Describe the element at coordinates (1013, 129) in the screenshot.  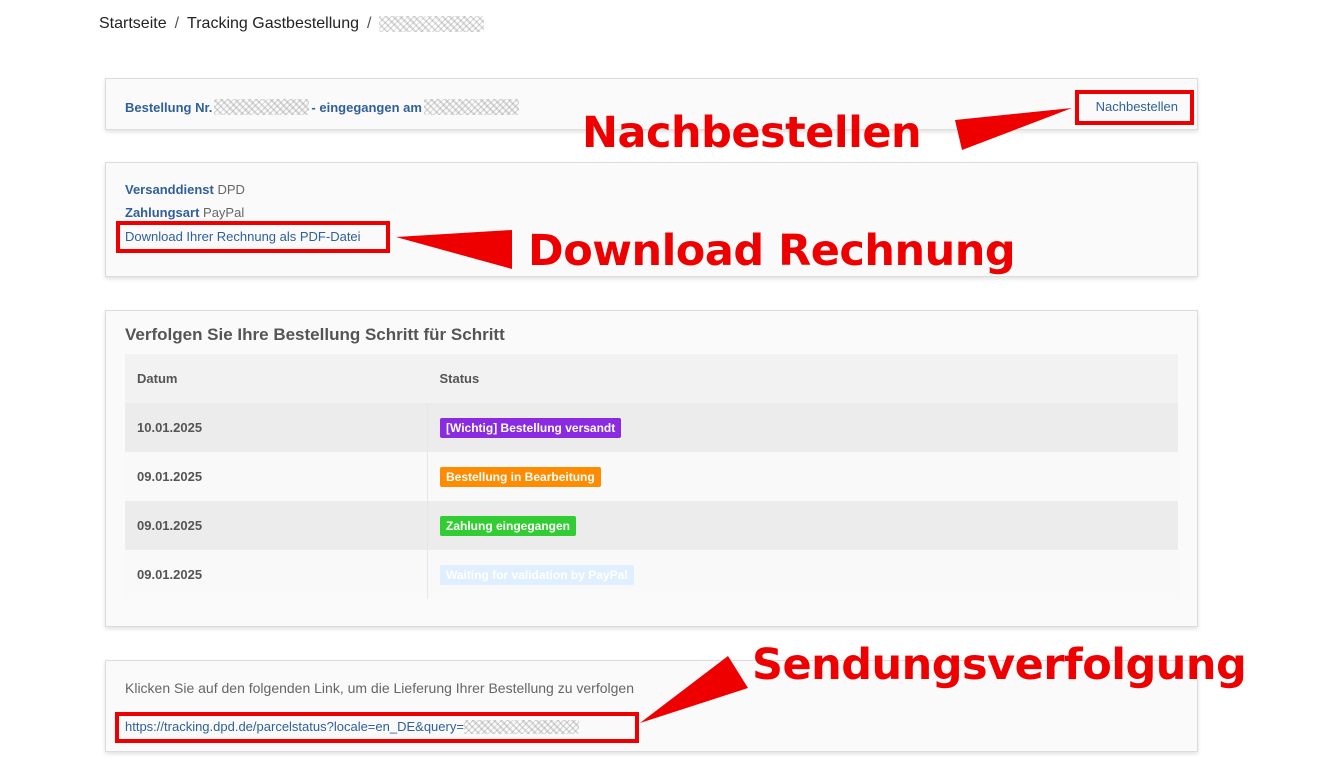
I see `arrow-to-reorder` at that location.